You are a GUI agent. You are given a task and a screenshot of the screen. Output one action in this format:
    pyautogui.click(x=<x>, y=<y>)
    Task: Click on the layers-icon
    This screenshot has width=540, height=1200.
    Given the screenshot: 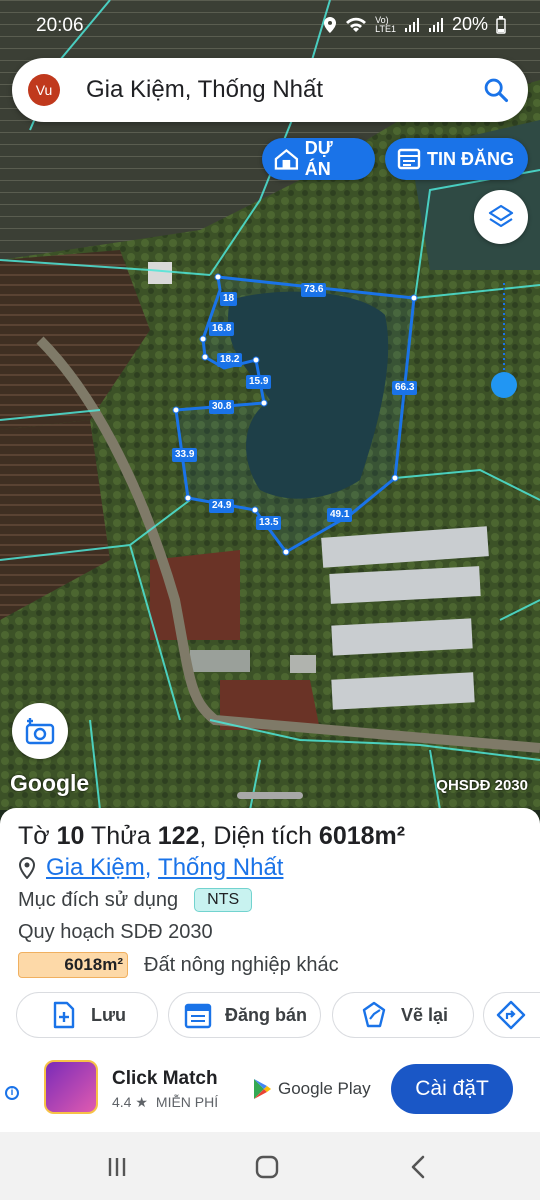 What is the action you would take?
    pyautogui.click(x=501, y=216)
    